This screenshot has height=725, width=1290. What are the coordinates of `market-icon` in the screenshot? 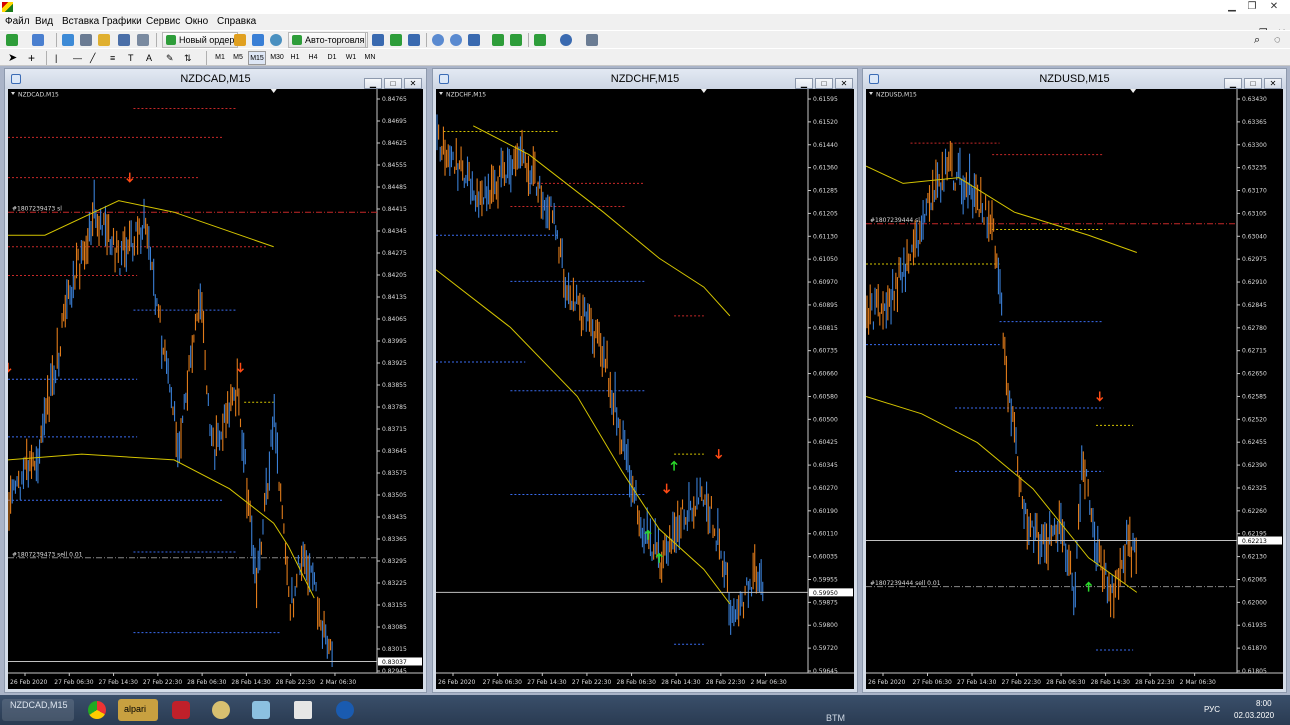 It's located at (276, 40).